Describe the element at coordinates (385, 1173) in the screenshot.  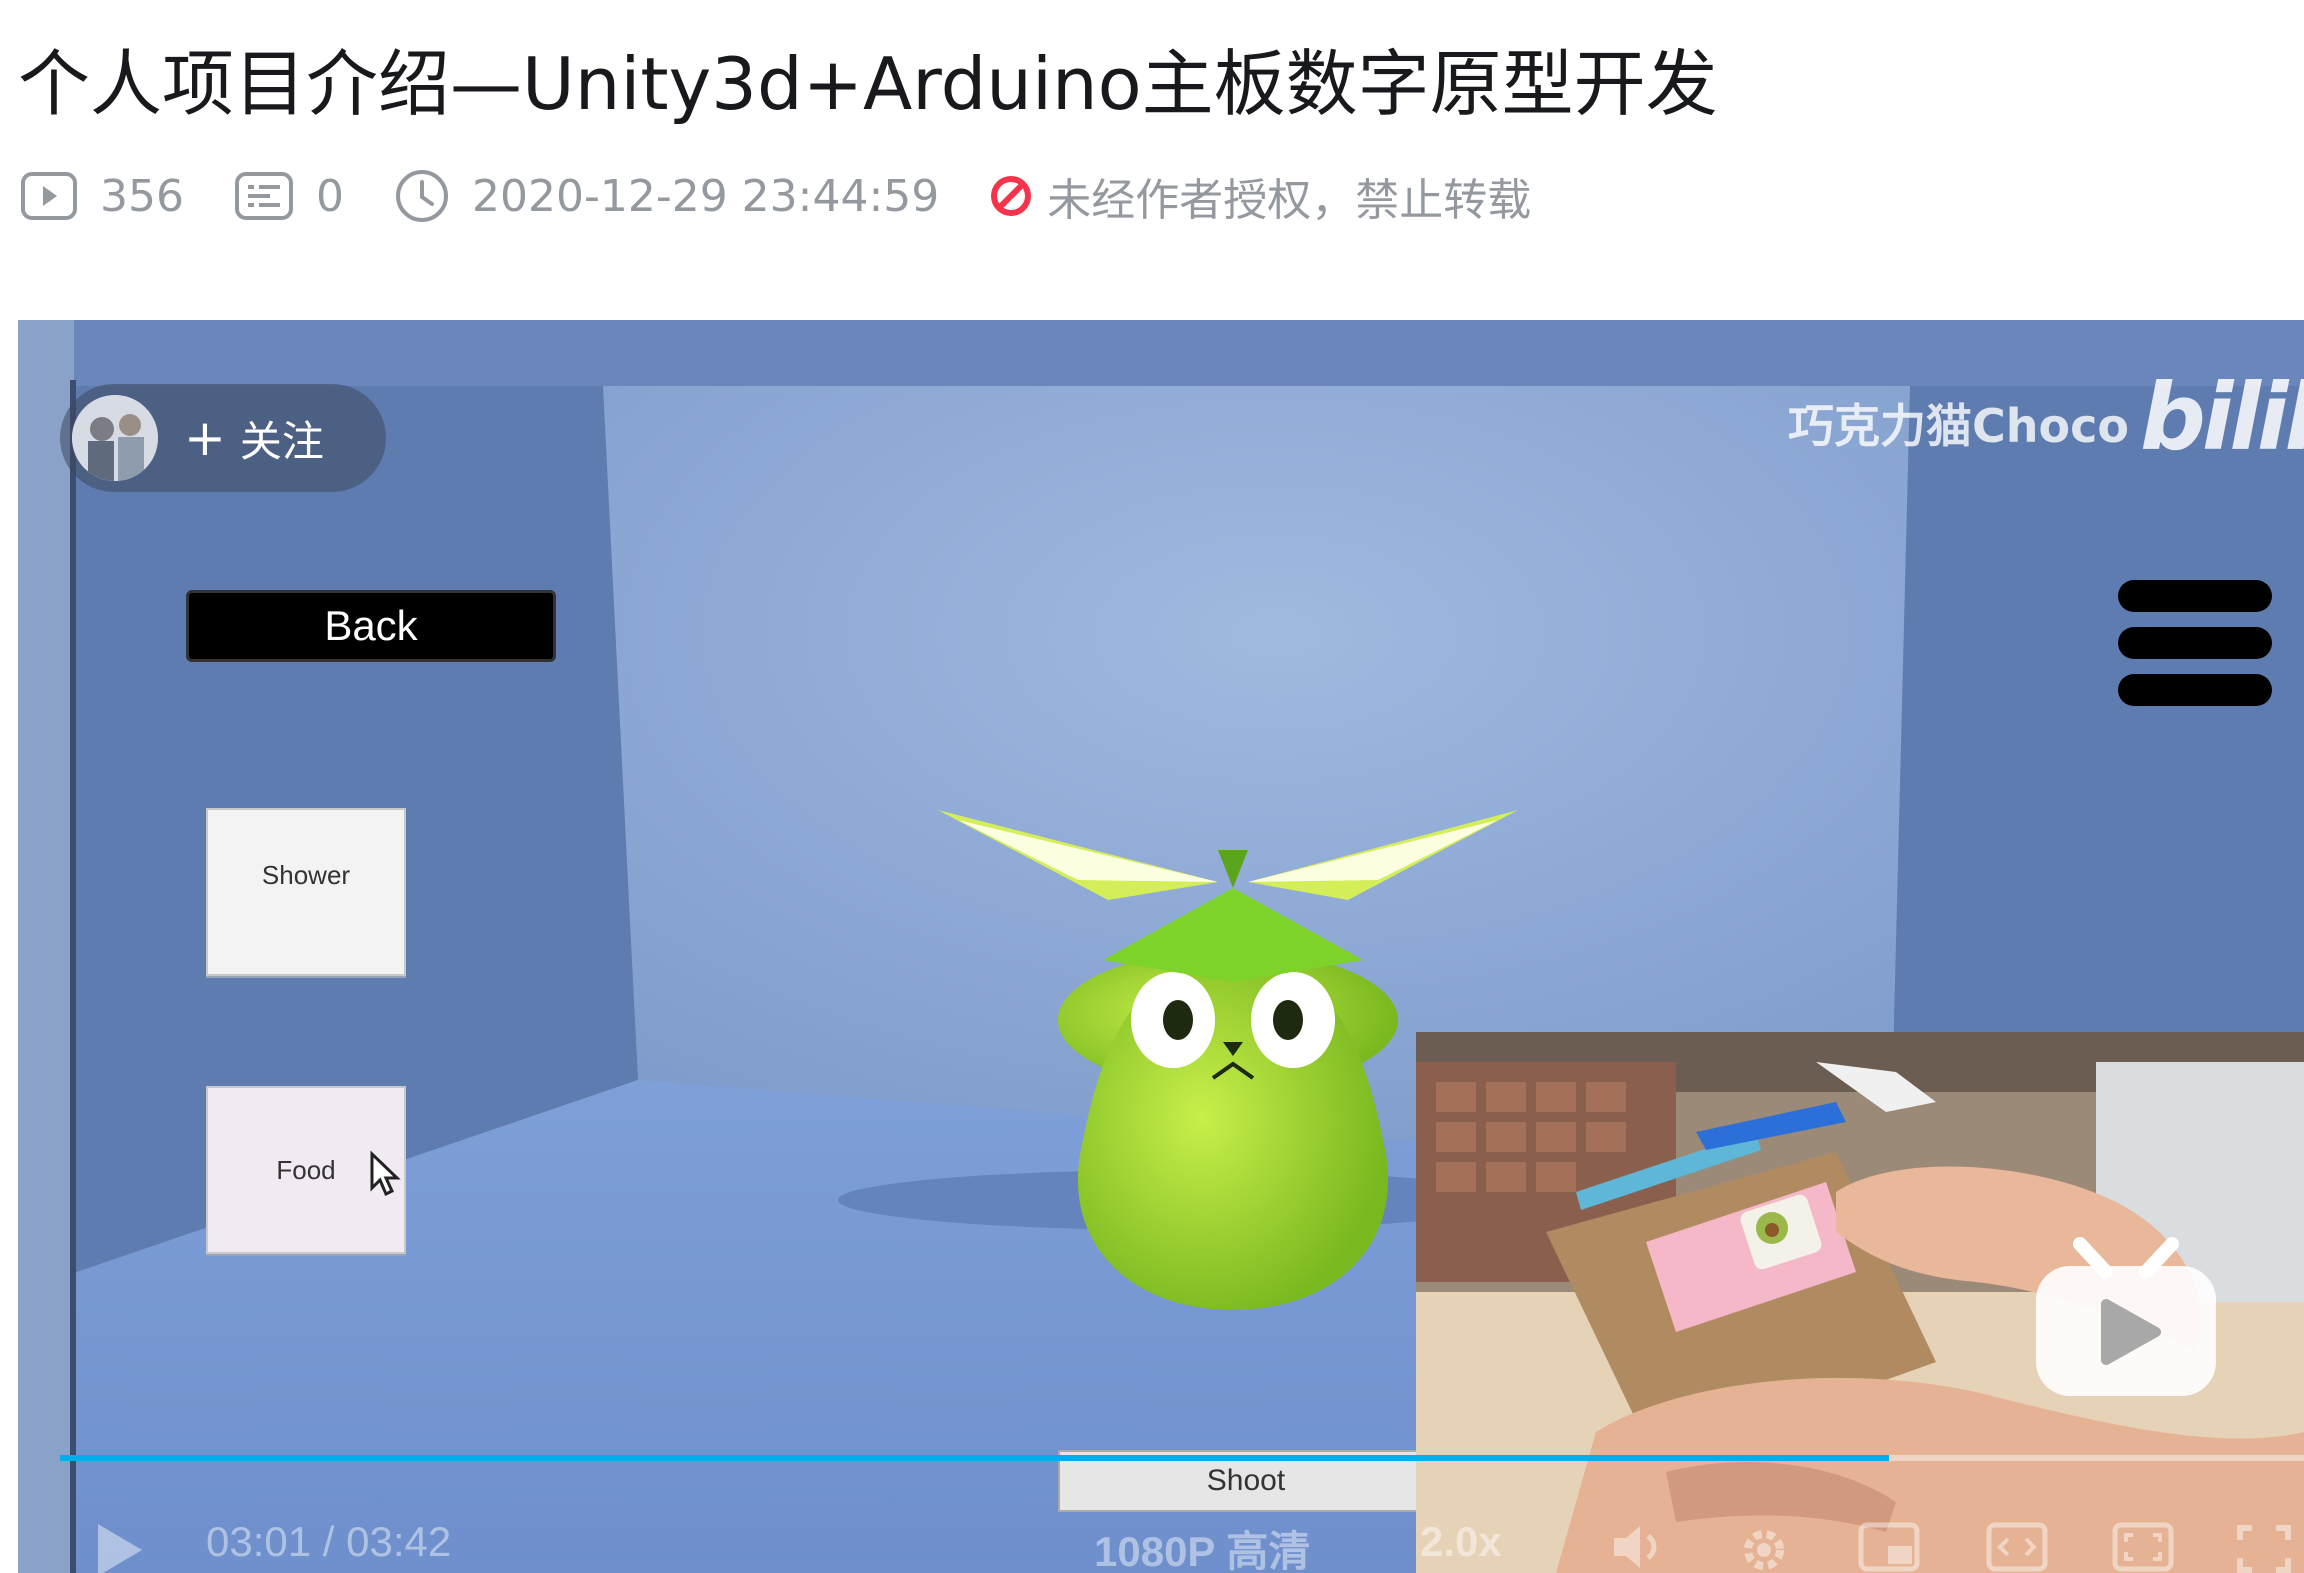
I see `mouse-cursor-icon` at that location.